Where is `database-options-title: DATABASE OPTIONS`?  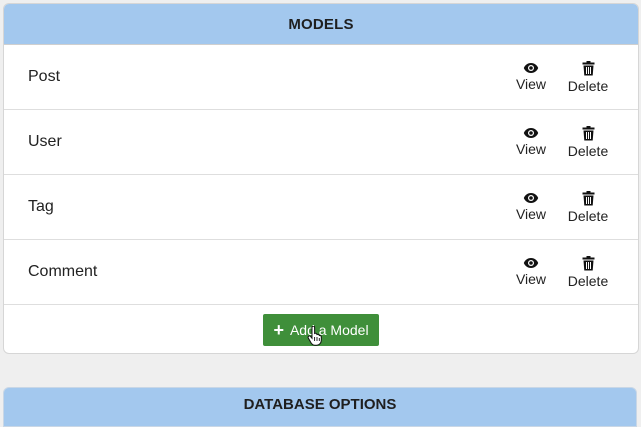
database-options-title: DATABASE OPTIONS is located at coordinates (320, 404).